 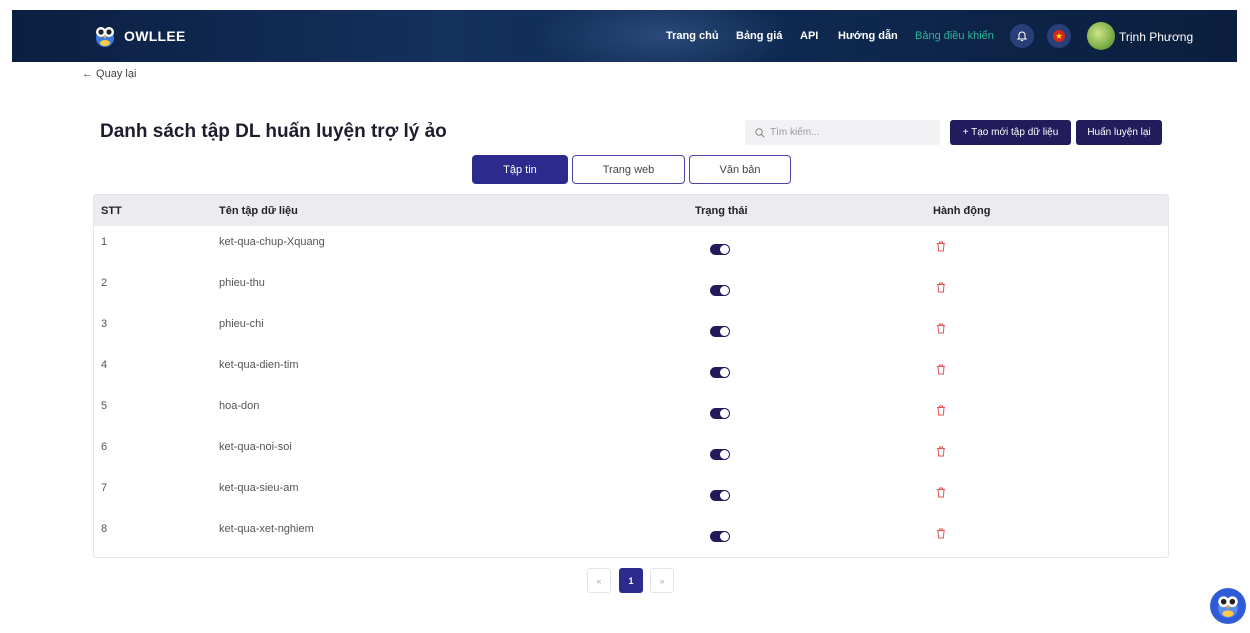 What do you see at coordinates (155, 36) in the screenshot?
I see `brand-name: OWLLEE` at bounding box center [155, 36].